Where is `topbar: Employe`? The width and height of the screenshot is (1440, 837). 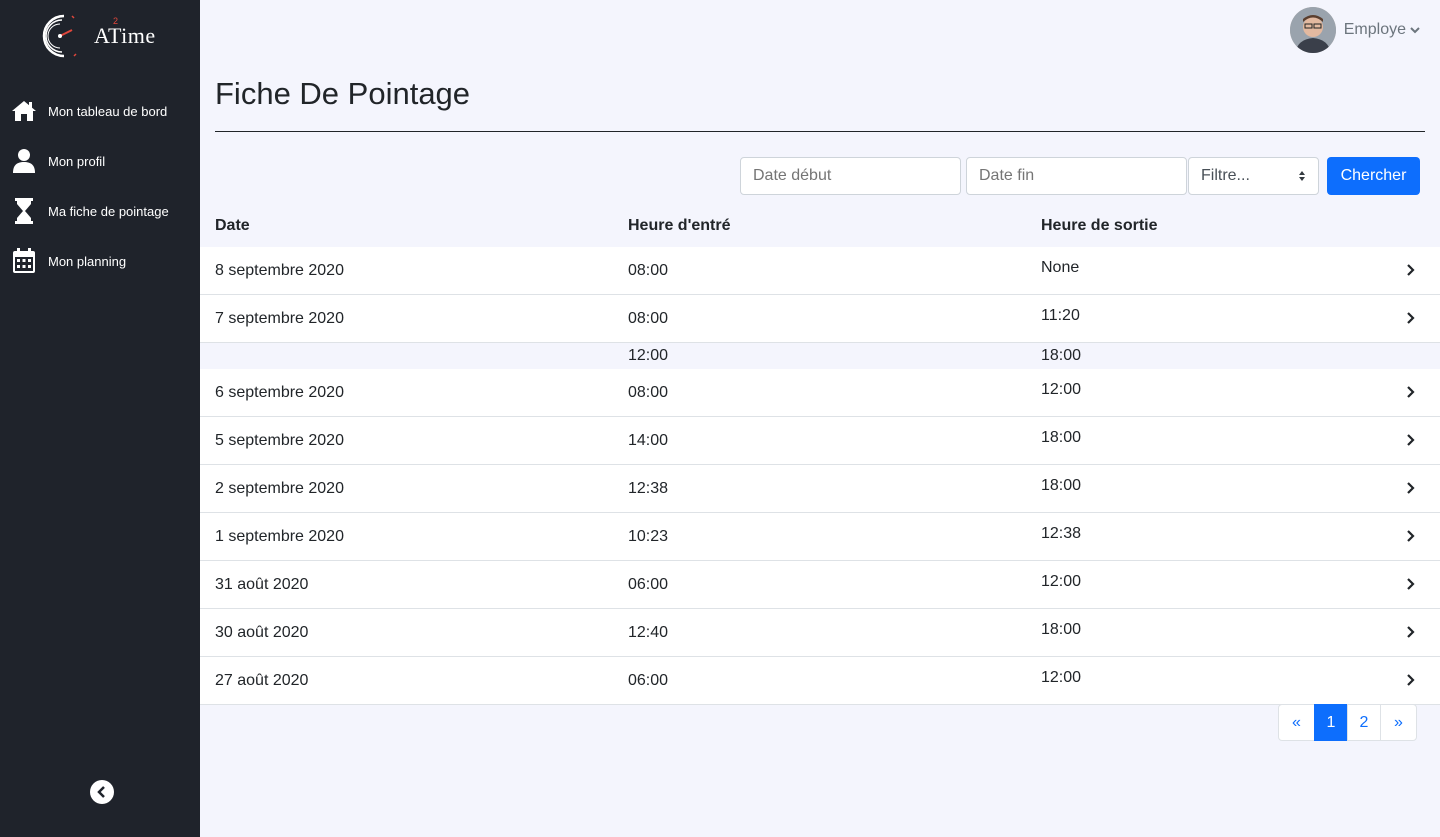 topbar: Employe is located at coordinates (820, 31).